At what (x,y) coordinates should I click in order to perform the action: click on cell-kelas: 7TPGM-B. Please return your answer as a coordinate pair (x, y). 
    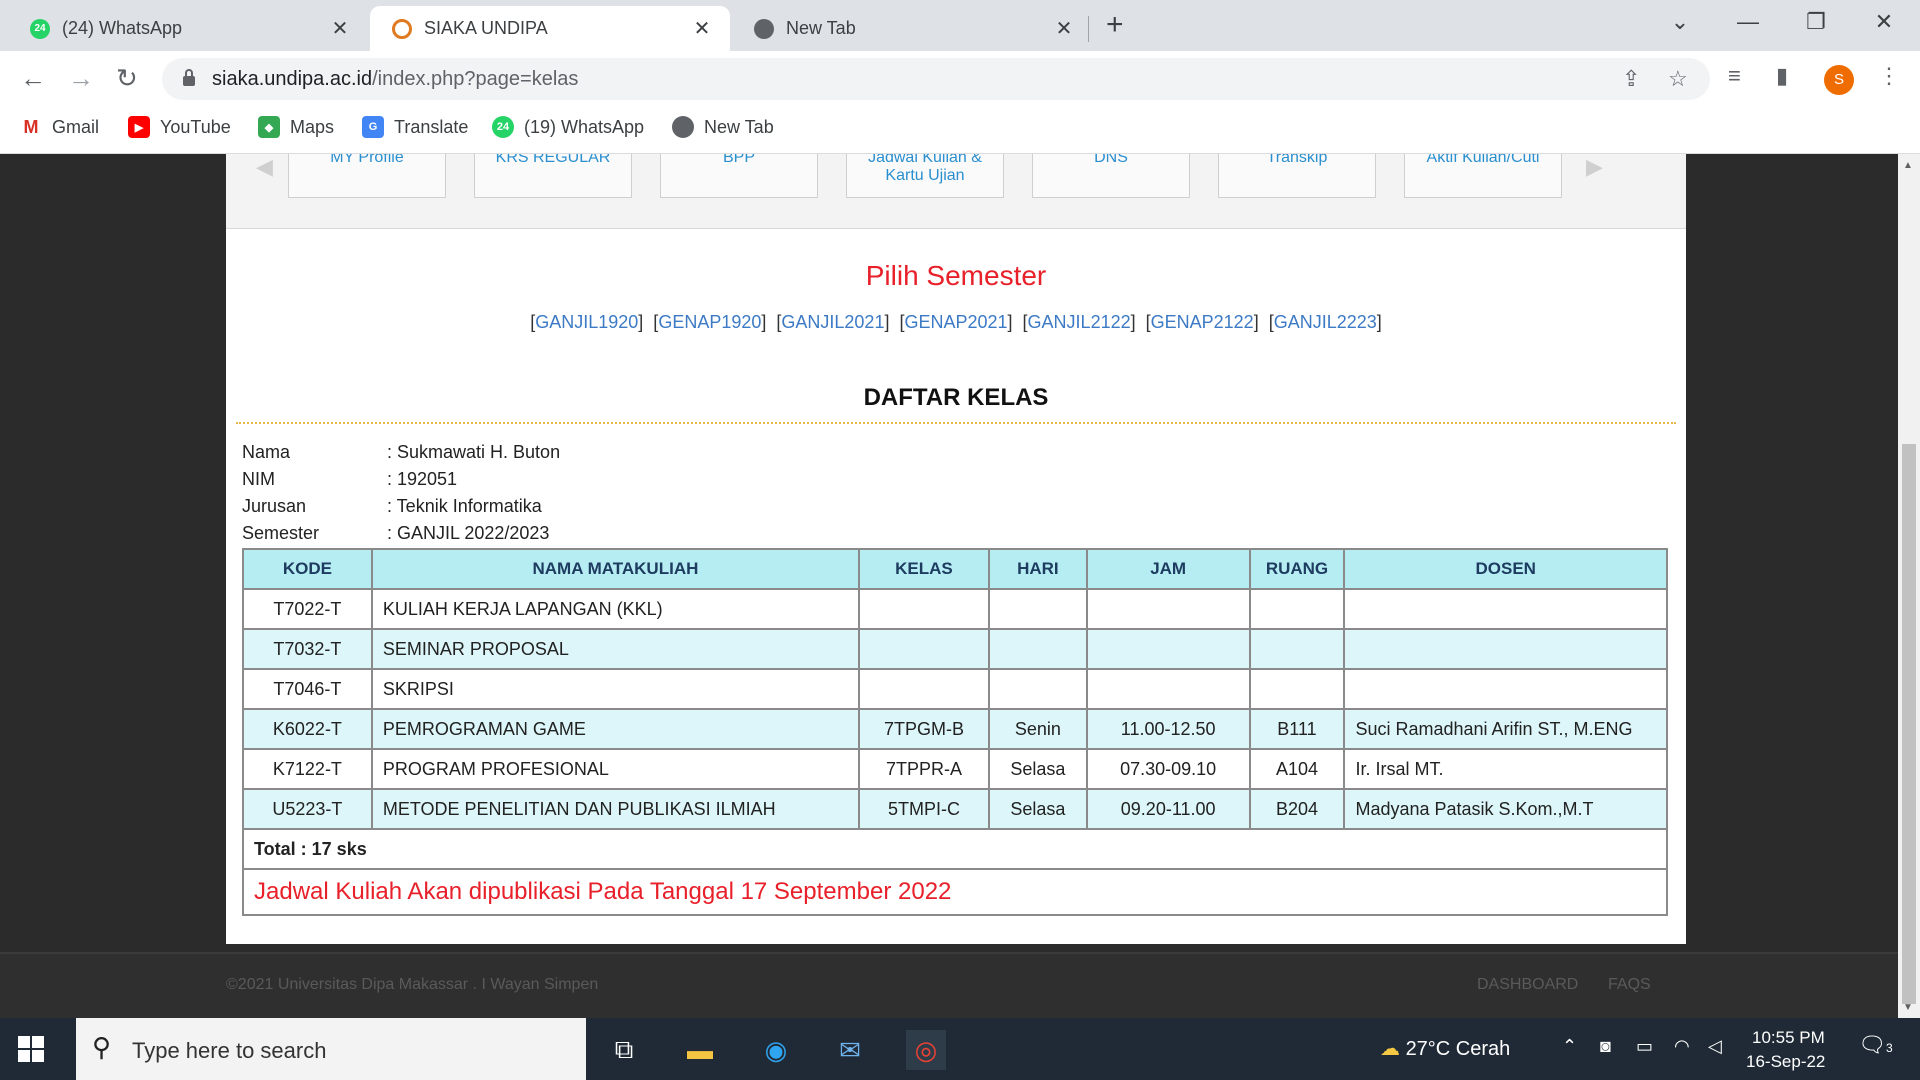
    Looking at the image, I should click on (924, 729).